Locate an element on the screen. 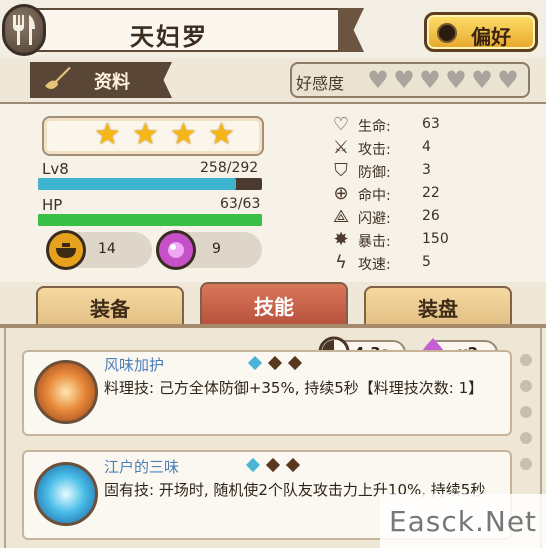 This screenshot has width=546, height=548. preference-button: 偏好 is located at coordinates (481, 32).